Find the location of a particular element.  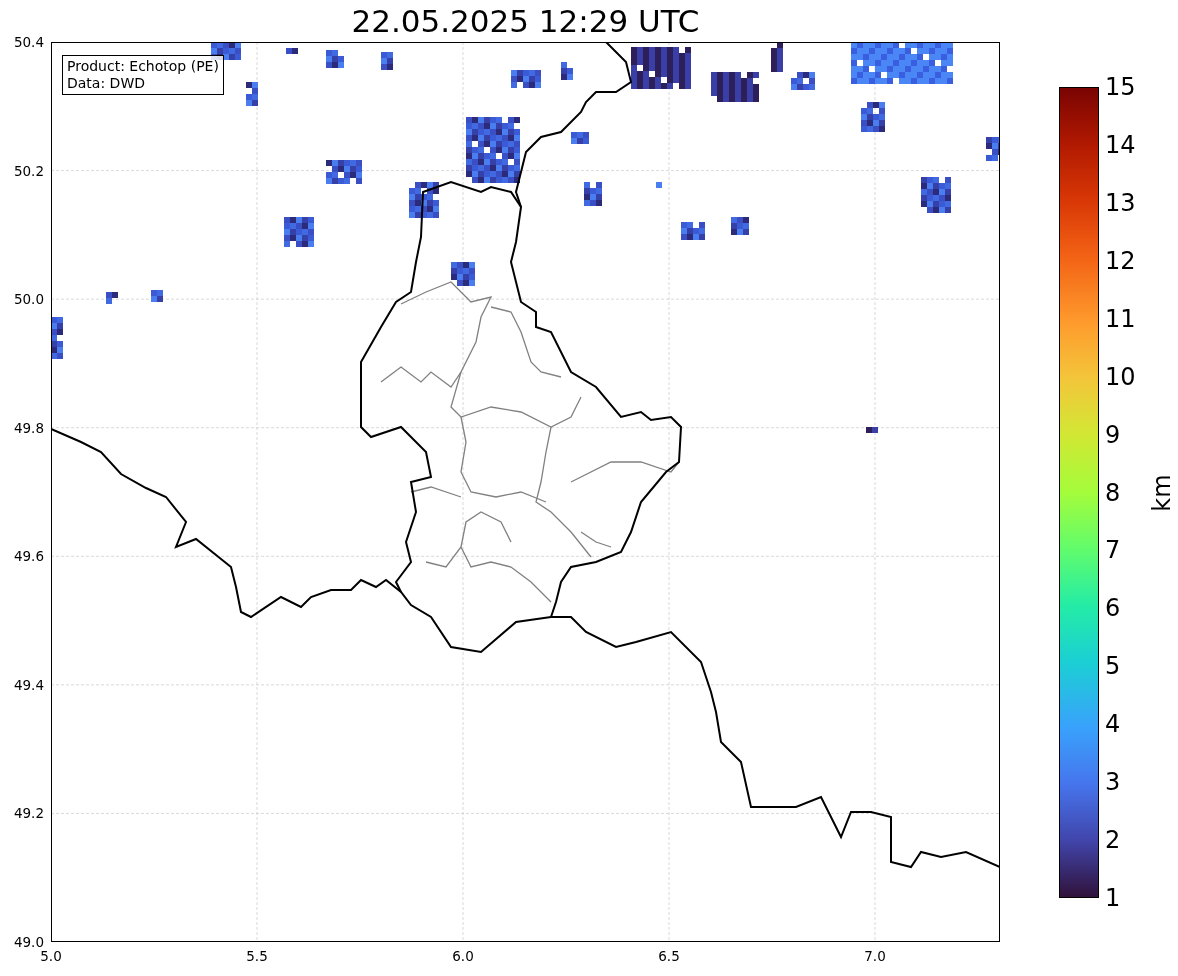

colorbar-tick-label: 12 is located at coordinates (1120, 260).